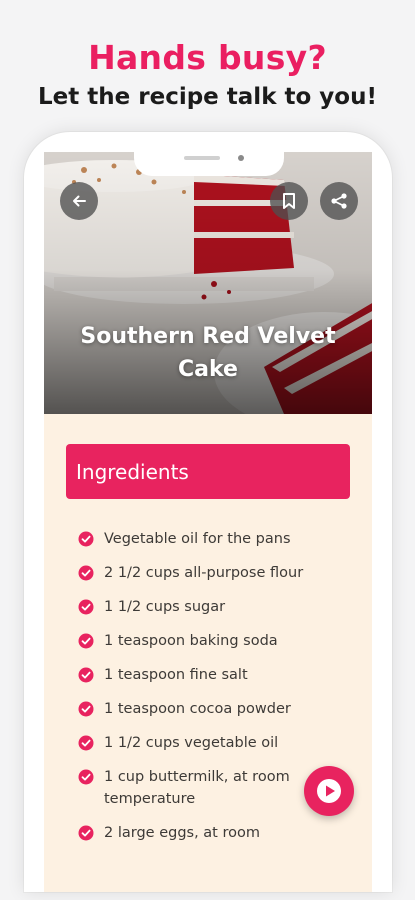 Image resolution: width=415 pixels, height=900 pixels. I want to click on ingredient-text: Vegetable oil for the pans, so click(197, 539).